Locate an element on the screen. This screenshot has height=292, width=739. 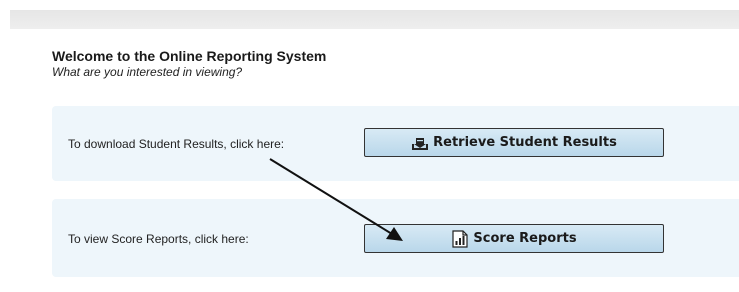
retrieve-student-results-label: Retrieve Student Results is located at coordinates (525, 142).